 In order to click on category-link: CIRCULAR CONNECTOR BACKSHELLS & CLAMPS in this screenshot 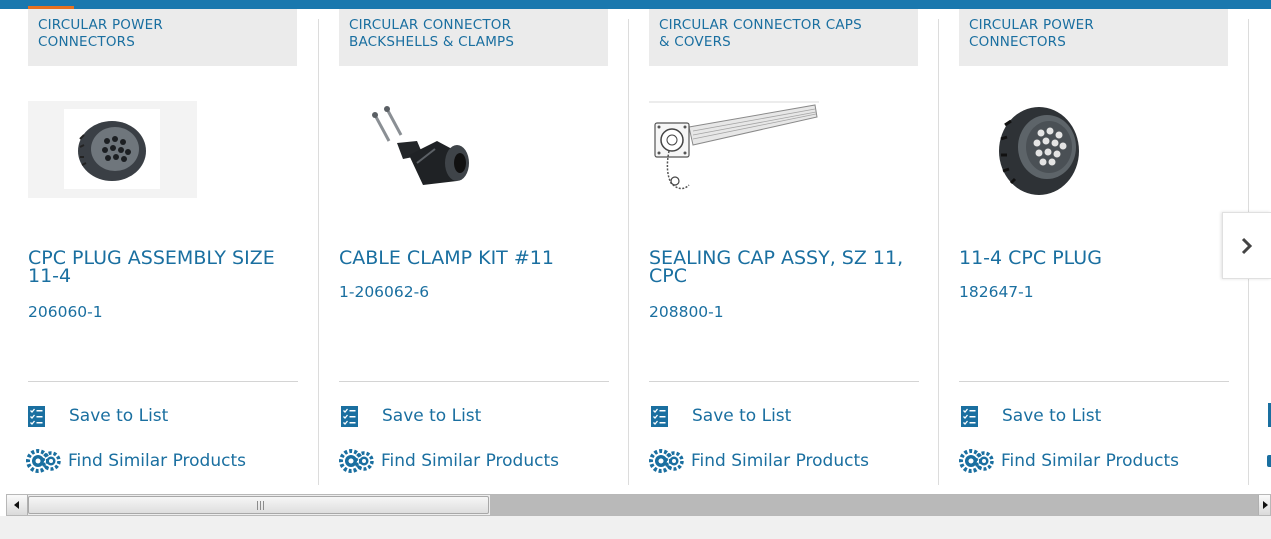, I will do `click(473, 37)`.